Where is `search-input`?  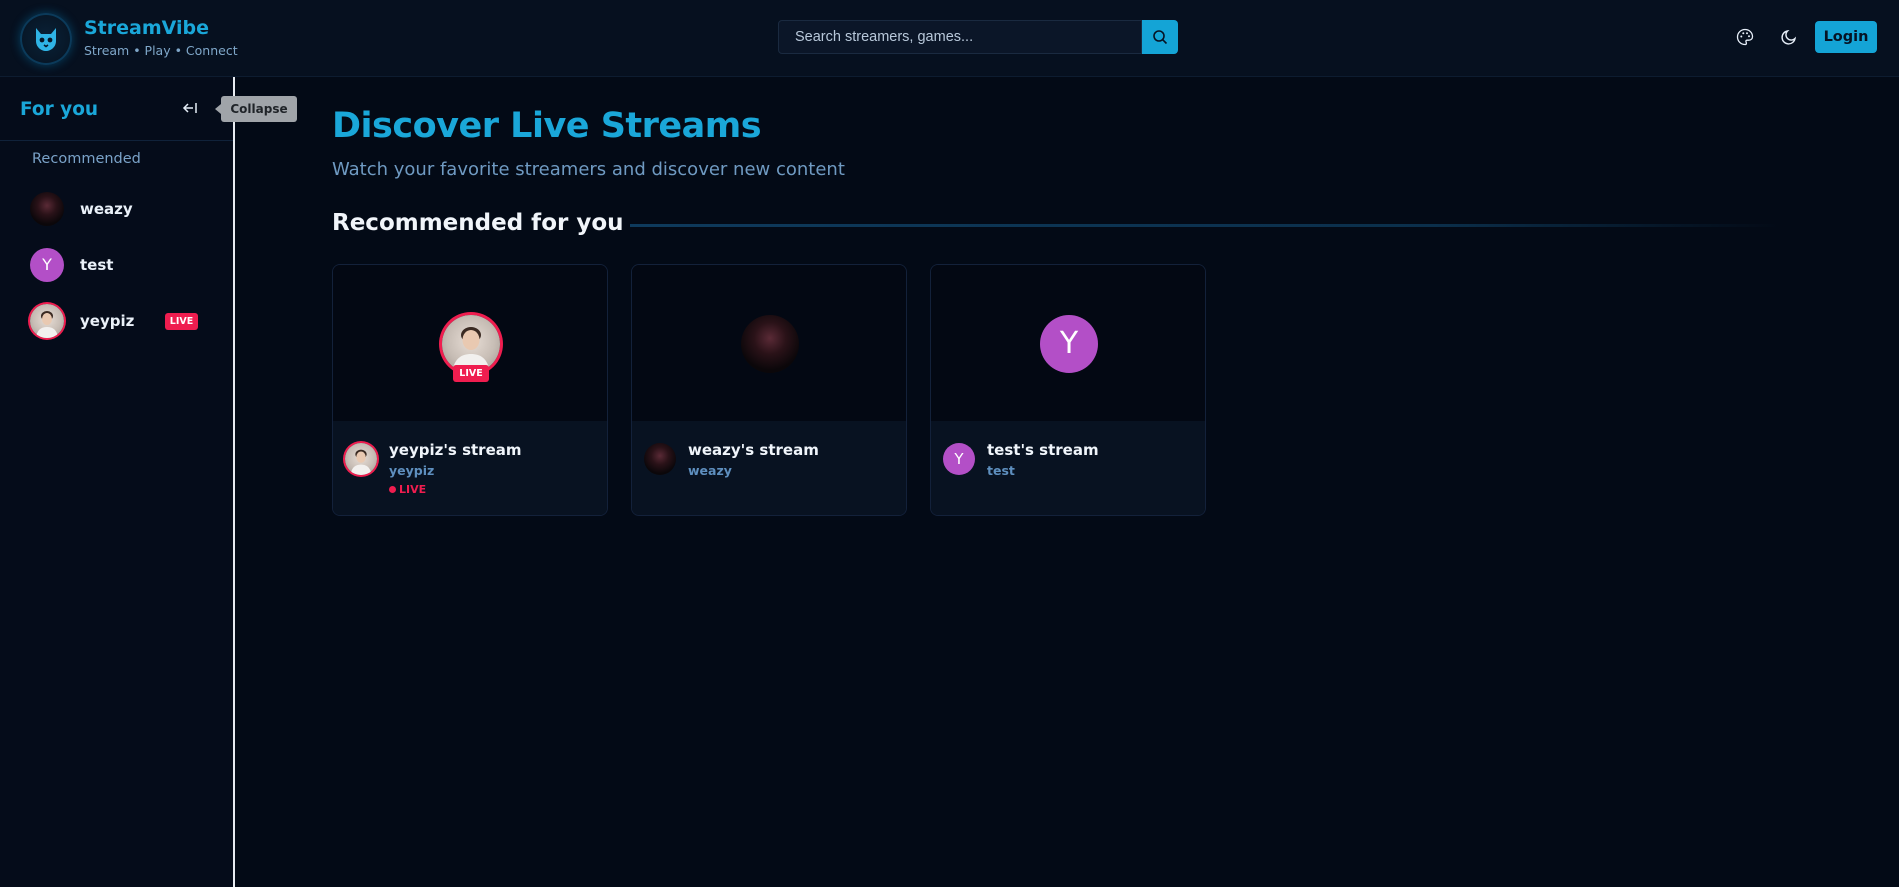 search-input is located at coordinates (960, 37).